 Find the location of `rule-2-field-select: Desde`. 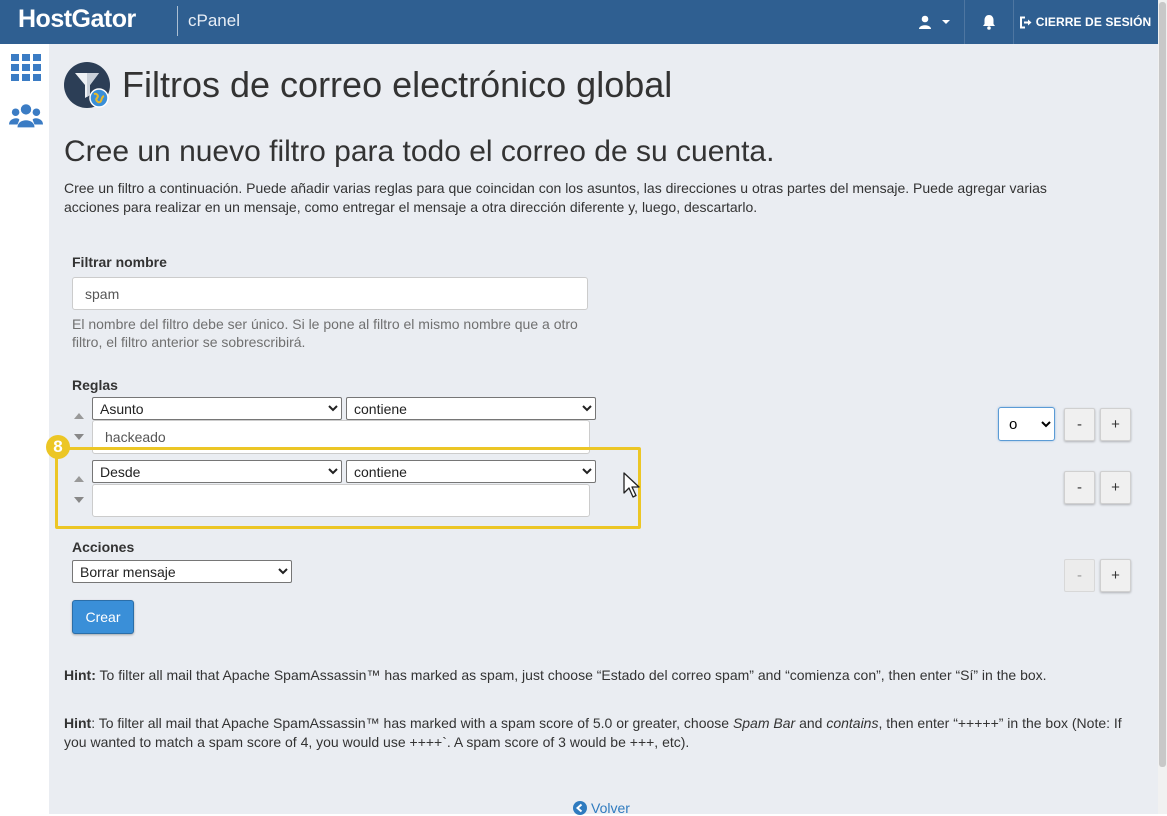

rule-2-field-select: Desde is located at coordinates (217, 471).